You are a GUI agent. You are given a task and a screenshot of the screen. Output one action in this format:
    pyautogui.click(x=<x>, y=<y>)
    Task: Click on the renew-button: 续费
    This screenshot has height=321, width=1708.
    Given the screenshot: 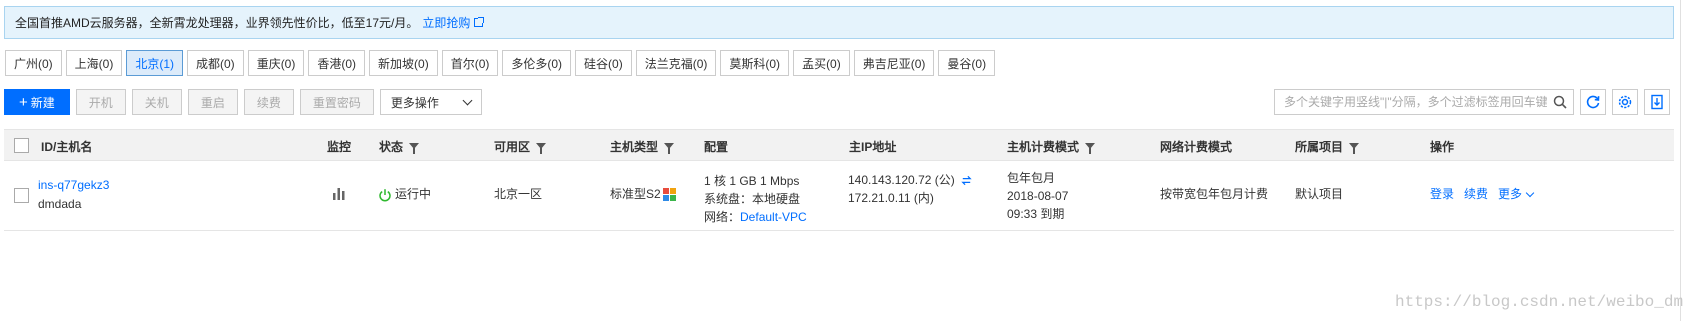 What is the action you would take?
    pyautogui.click(x=268, y=102)
    